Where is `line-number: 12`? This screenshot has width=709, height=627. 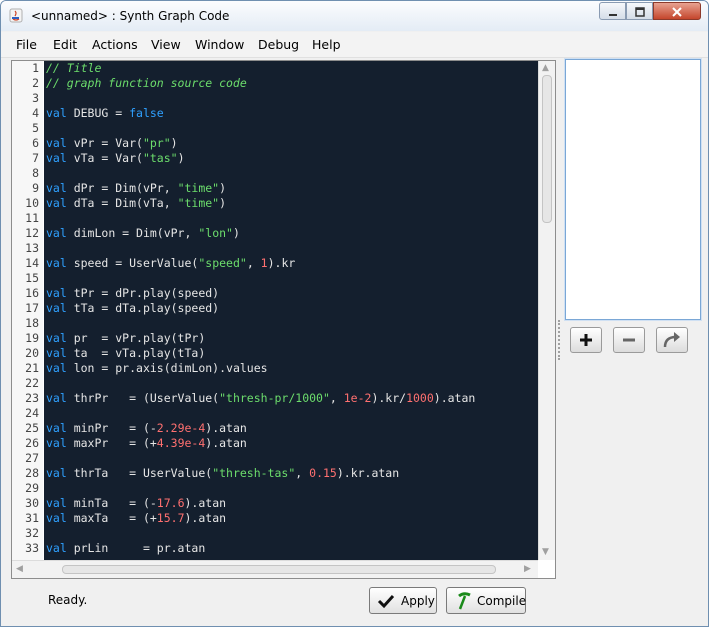 line-number: 12 is located at coordinates (32, 233).